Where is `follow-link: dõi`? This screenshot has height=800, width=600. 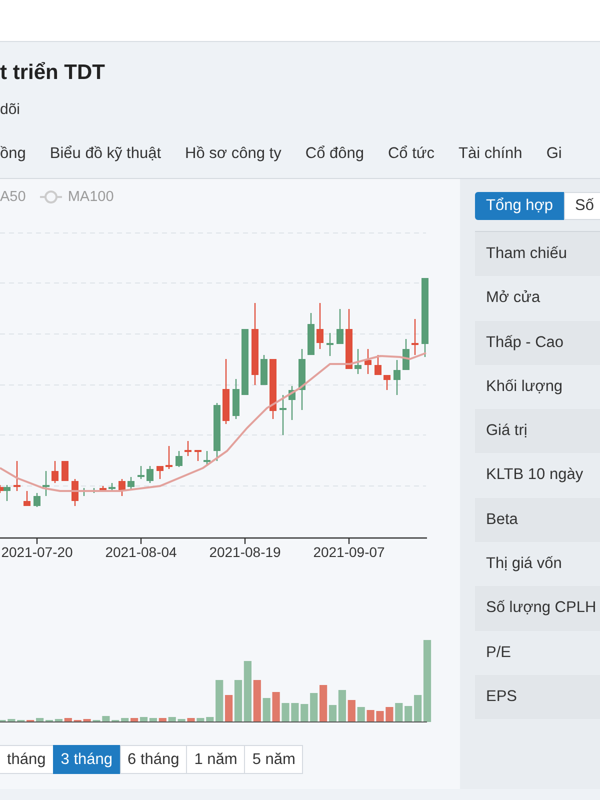 follow-link: dõi is located at coordinates (300, 110).